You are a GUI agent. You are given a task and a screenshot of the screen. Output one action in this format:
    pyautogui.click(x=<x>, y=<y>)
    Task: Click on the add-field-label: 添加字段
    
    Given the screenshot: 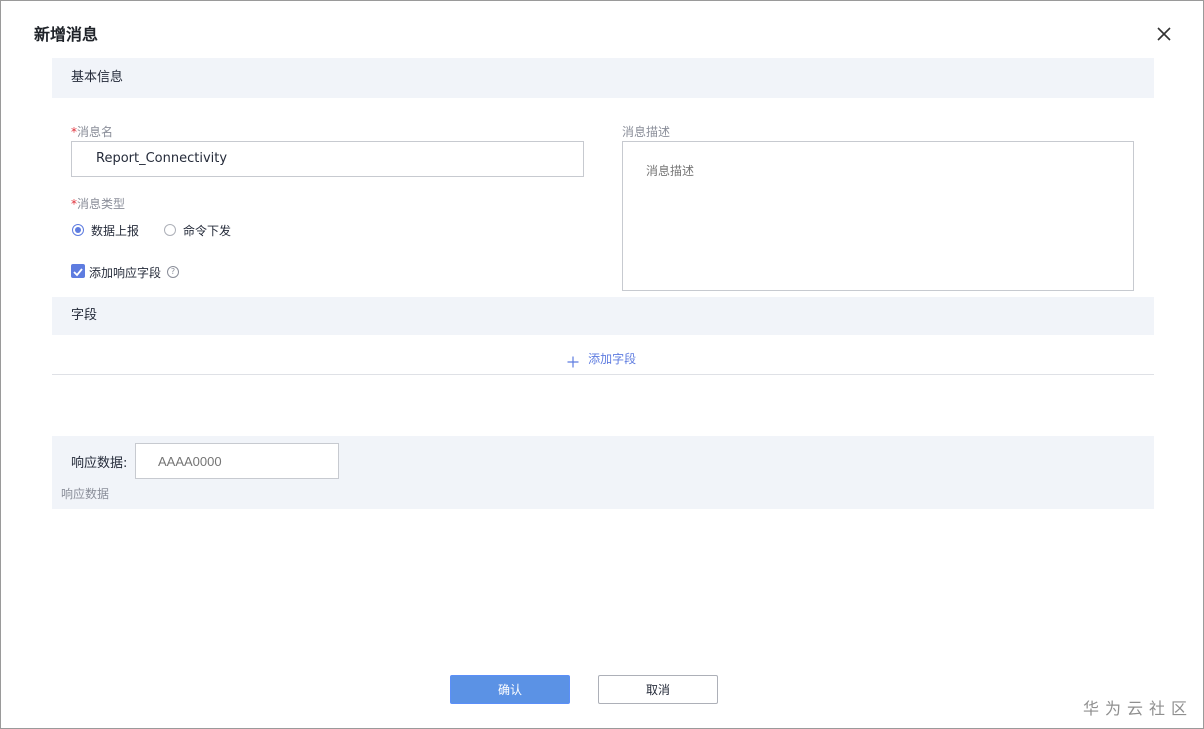 What is the action you would take?
    pyautogui.click(x=612, y=359)
    